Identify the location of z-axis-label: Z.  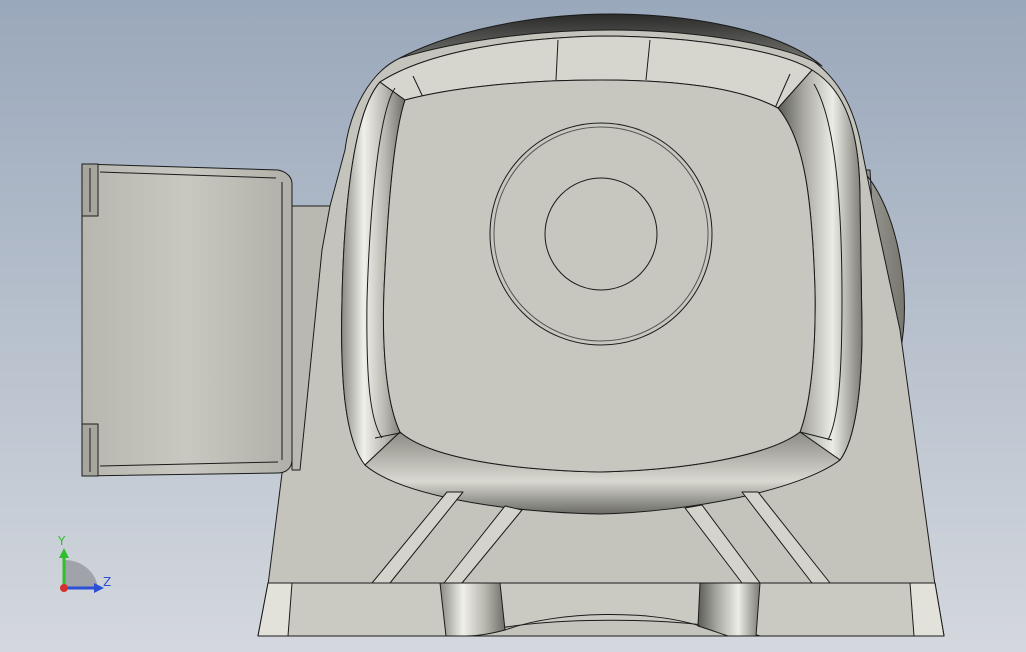
(107, 582).